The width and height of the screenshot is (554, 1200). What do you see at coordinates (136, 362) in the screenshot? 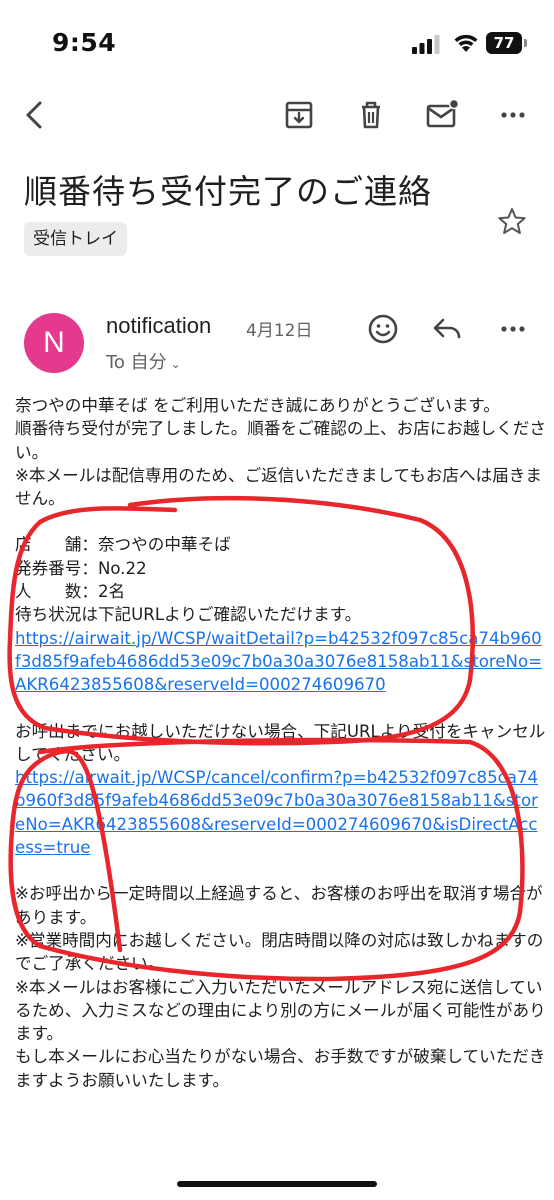
I see `recipient-label: To 自分` at bounding box center [136, 362].